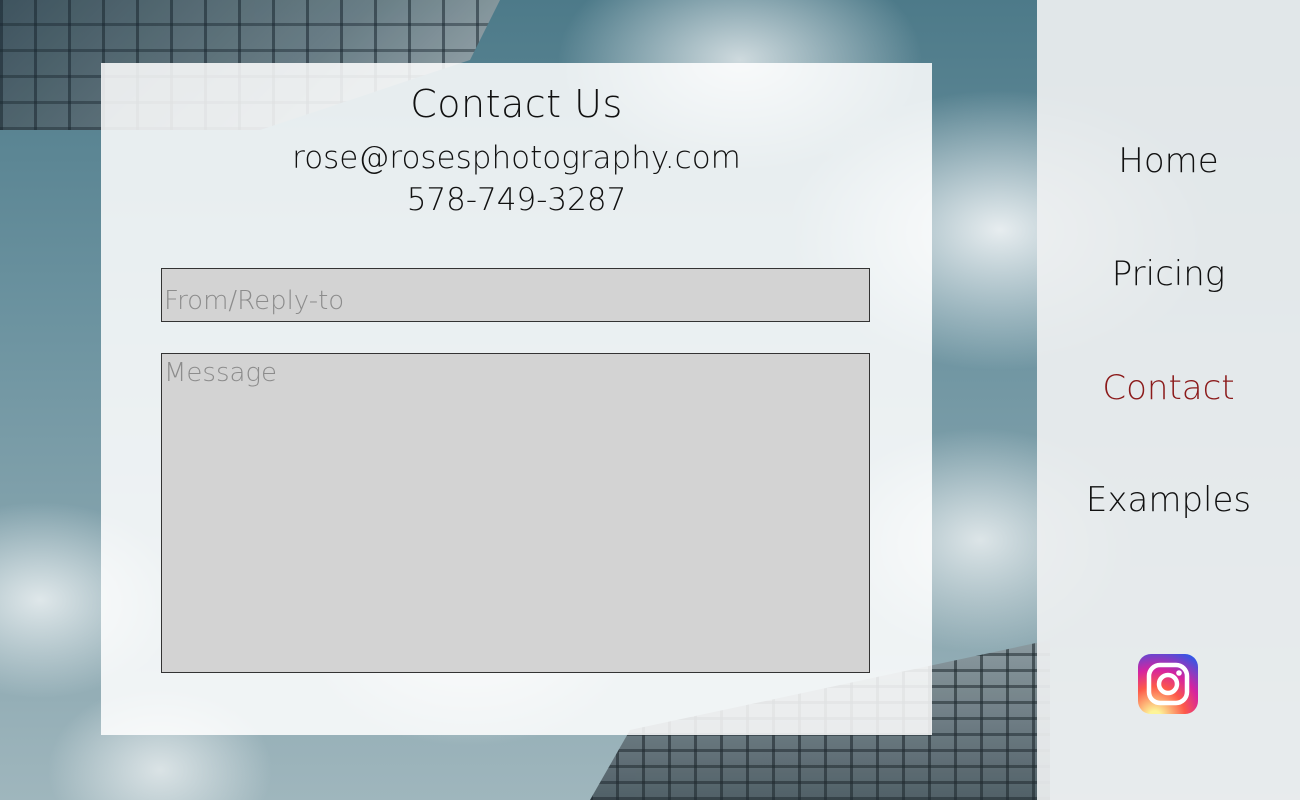 The image size is (1300, 800). Describe the element at coordinates (516, 200) in the screenshot. I see `contact-phone: 578-749-3287` at that location.